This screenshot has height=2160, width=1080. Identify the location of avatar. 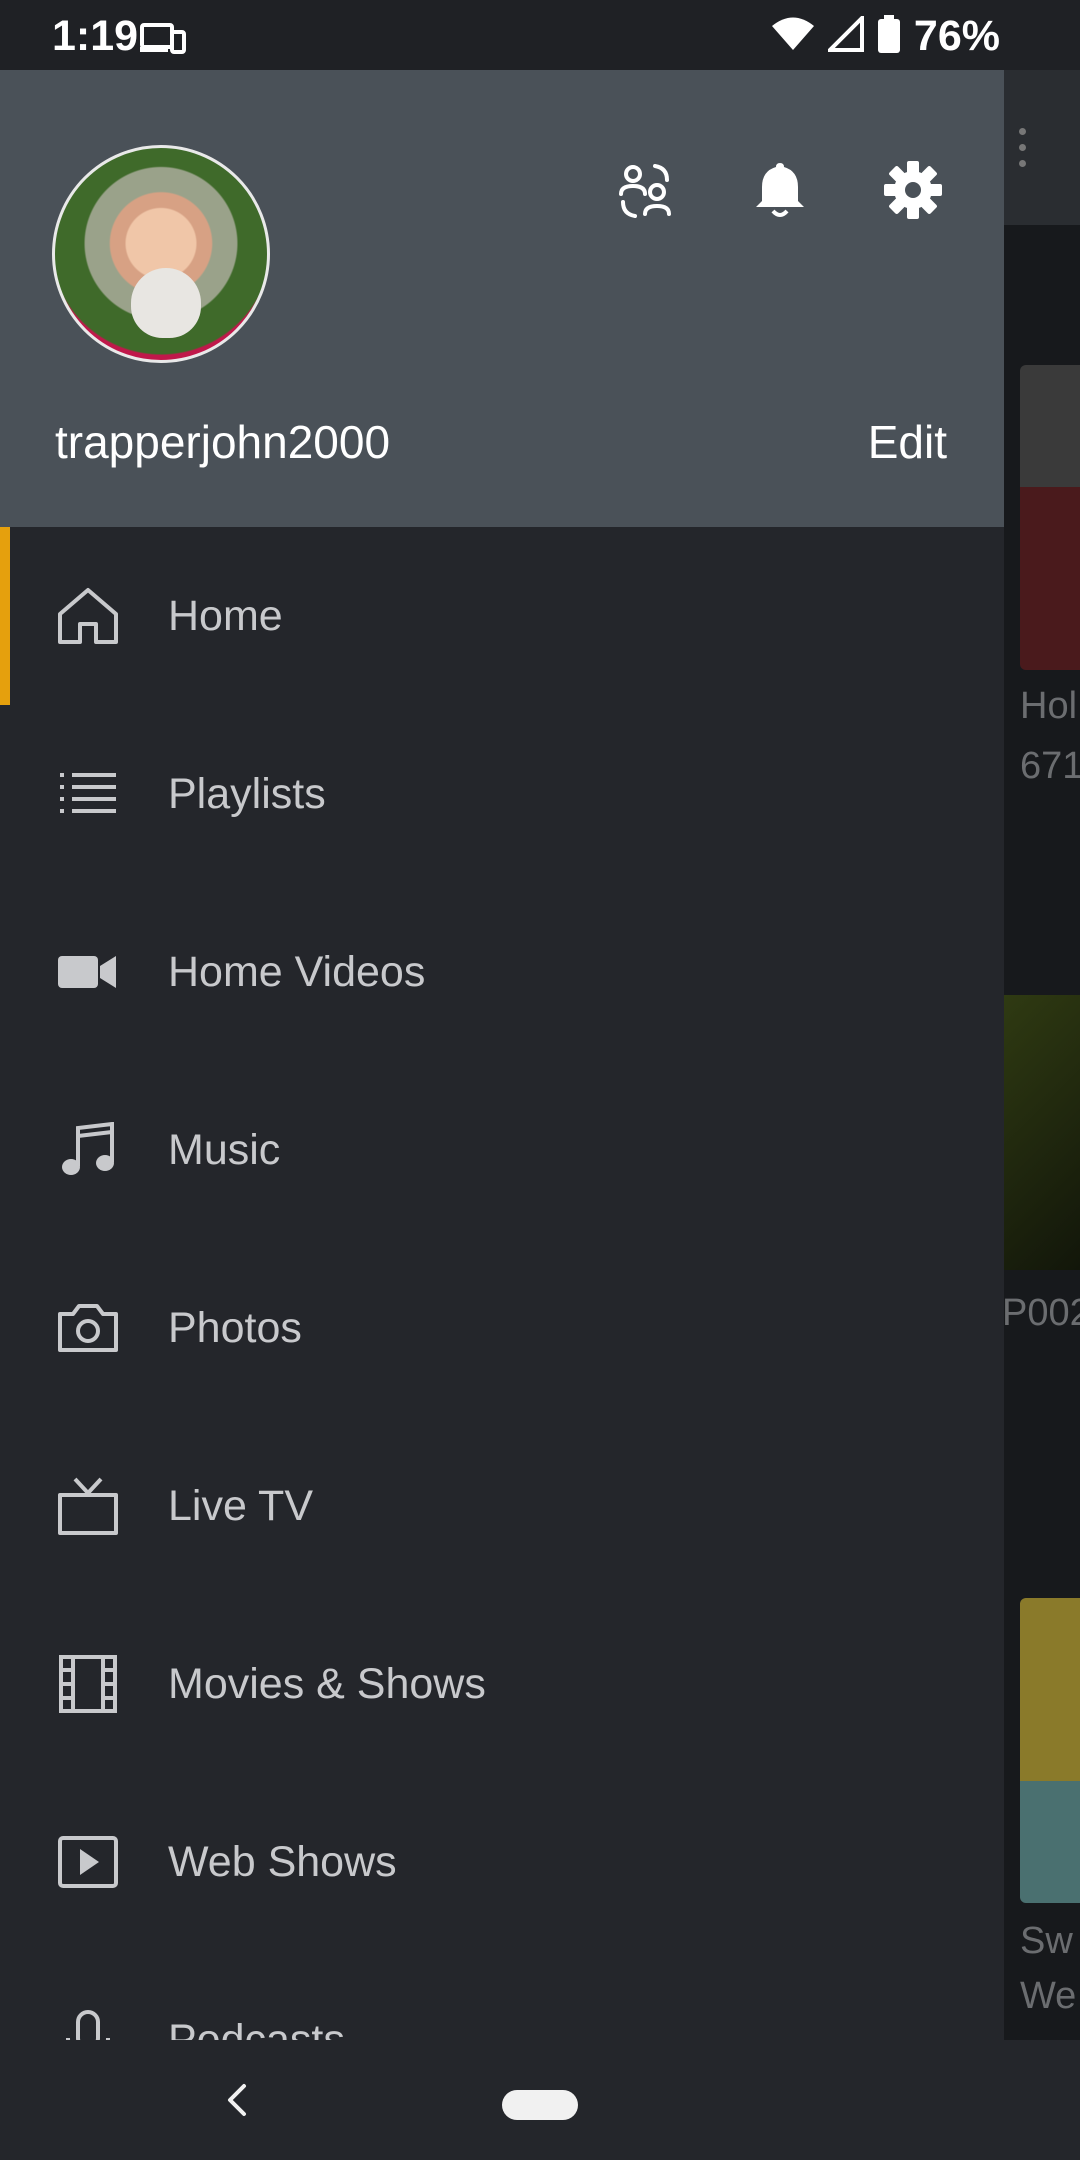
(161, 254).